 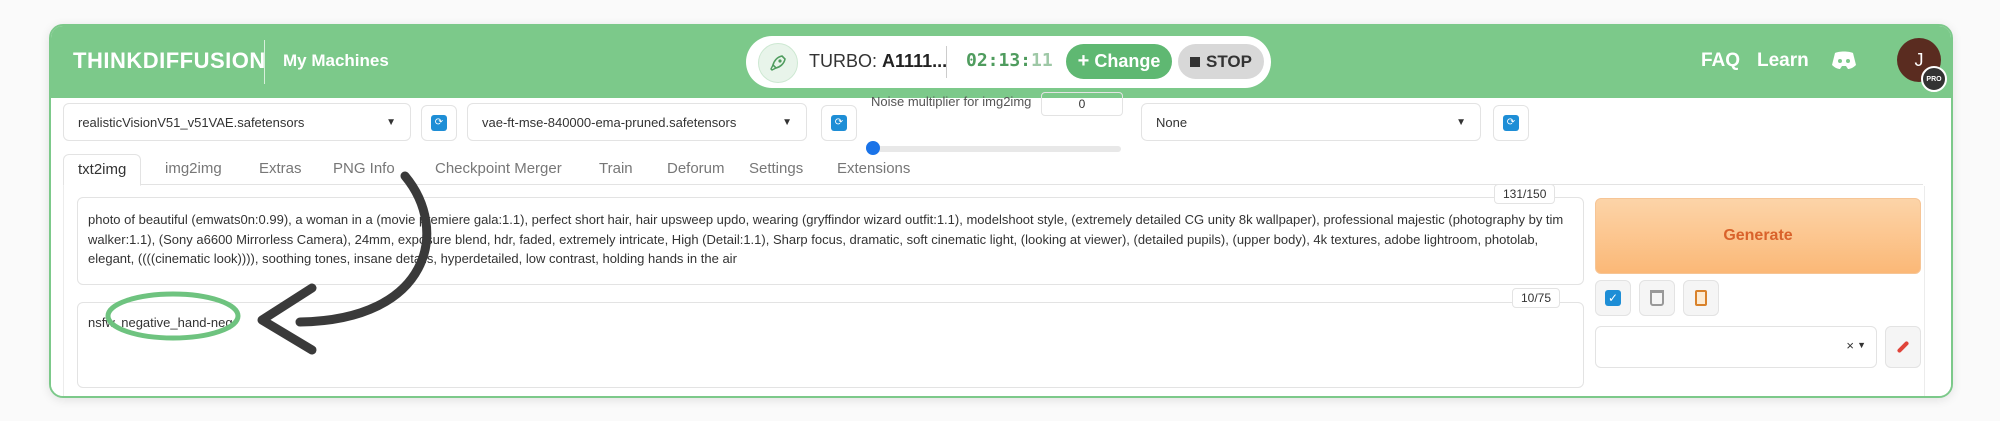 I want to click on edit-styles-button, so click(x=1903, y=347).